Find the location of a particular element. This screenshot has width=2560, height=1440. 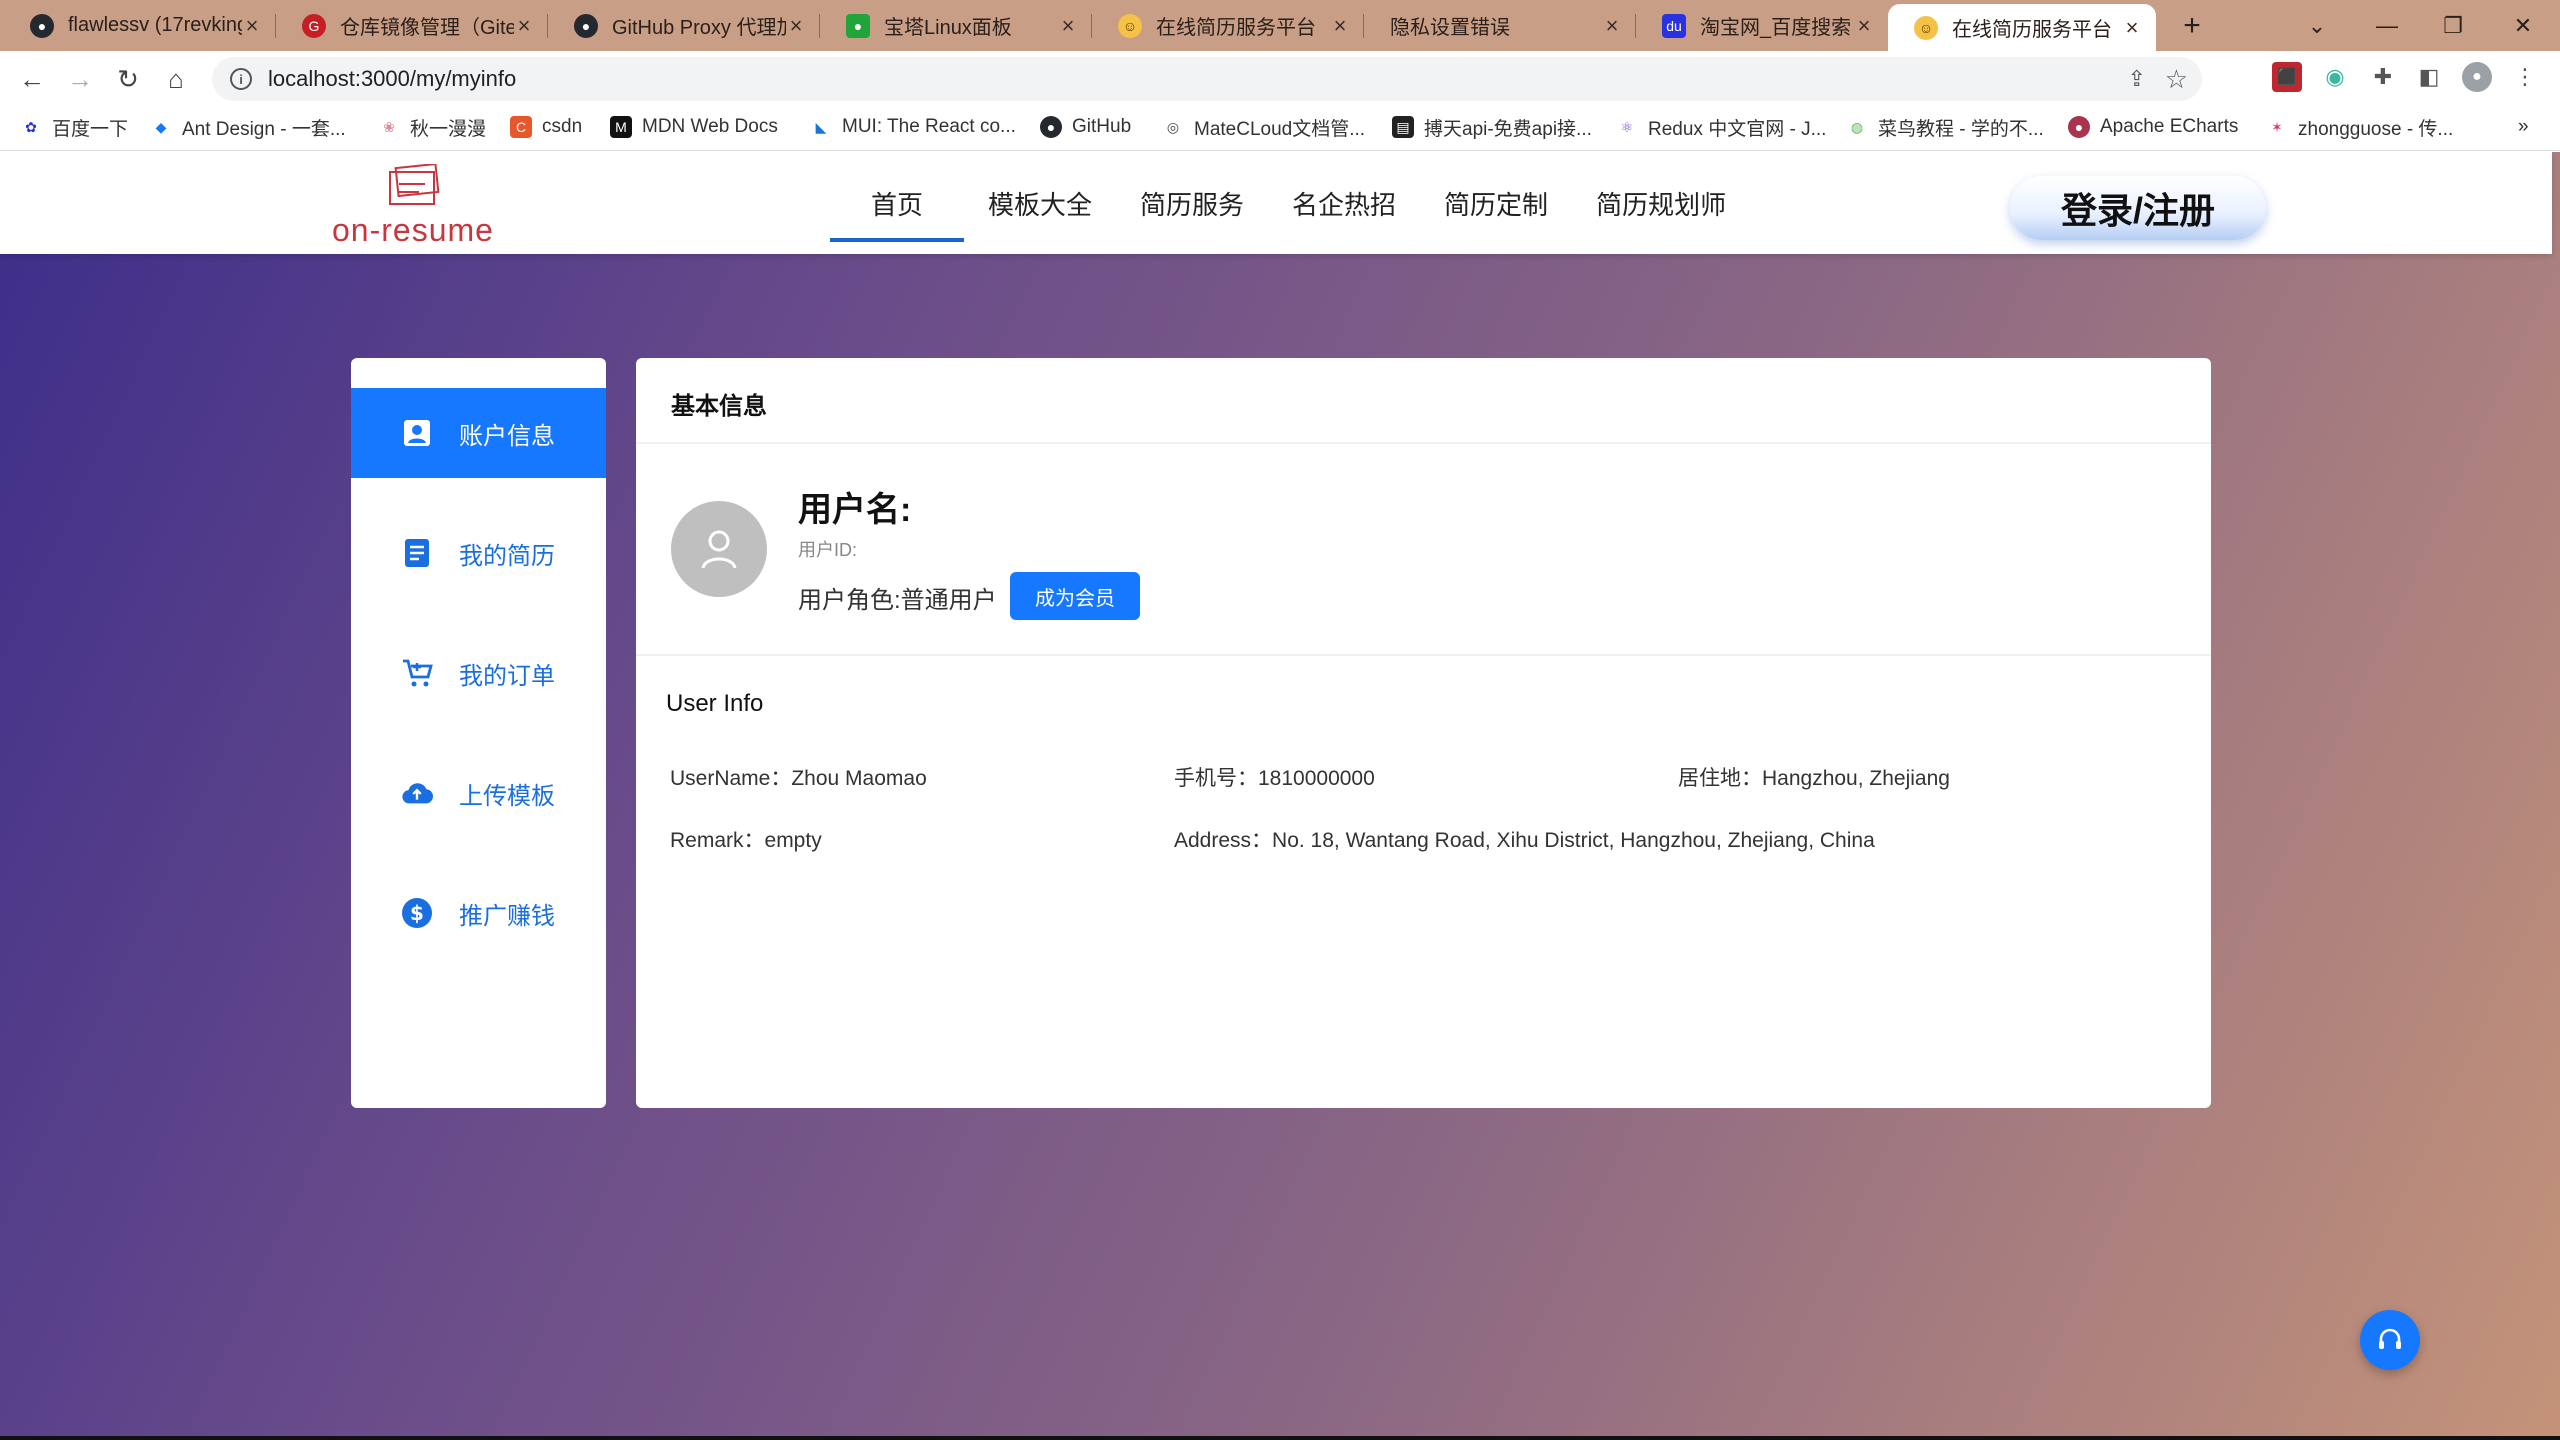

sidebar-item-my-orders: 我的订单 is located at coordinates (478, 673).